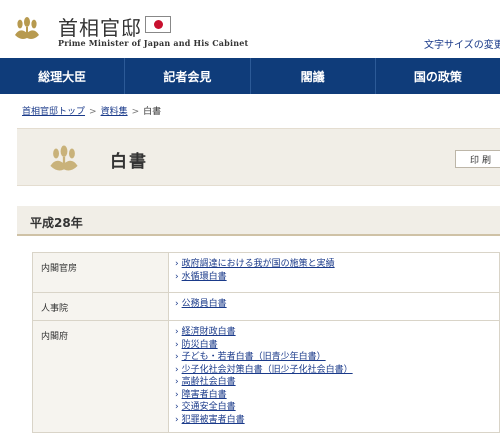 This screenshot has width=500, height=439. I want to click on nav-item-press-conference: 記者会見, so click(186, 76).